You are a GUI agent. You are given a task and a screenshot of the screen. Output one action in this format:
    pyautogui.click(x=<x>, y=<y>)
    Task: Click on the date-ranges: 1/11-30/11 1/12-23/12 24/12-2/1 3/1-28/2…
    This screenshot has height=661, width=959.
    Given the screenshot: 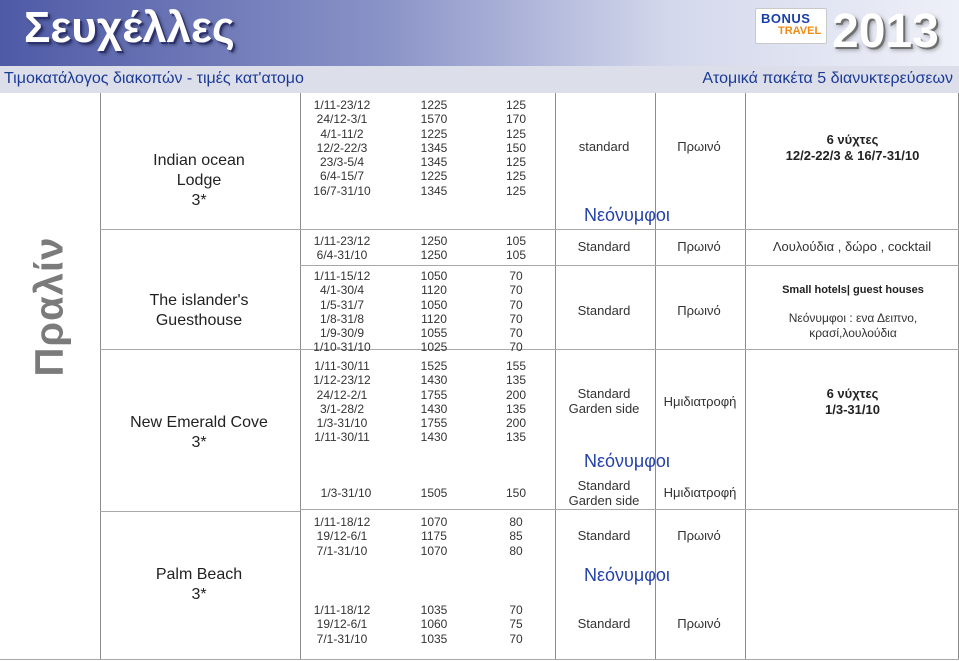 What is the action you would take?
    pyautogui.click(x=342, y=402)
    